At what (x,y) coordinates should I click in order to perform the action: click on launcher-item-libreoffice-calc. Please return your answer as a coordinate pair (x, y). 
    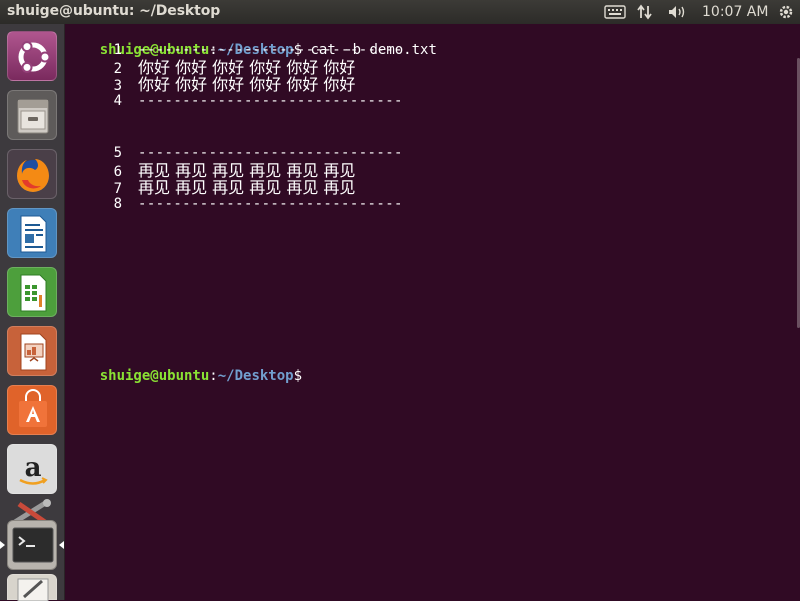
    Looking at the image, I should click on (32, 292).